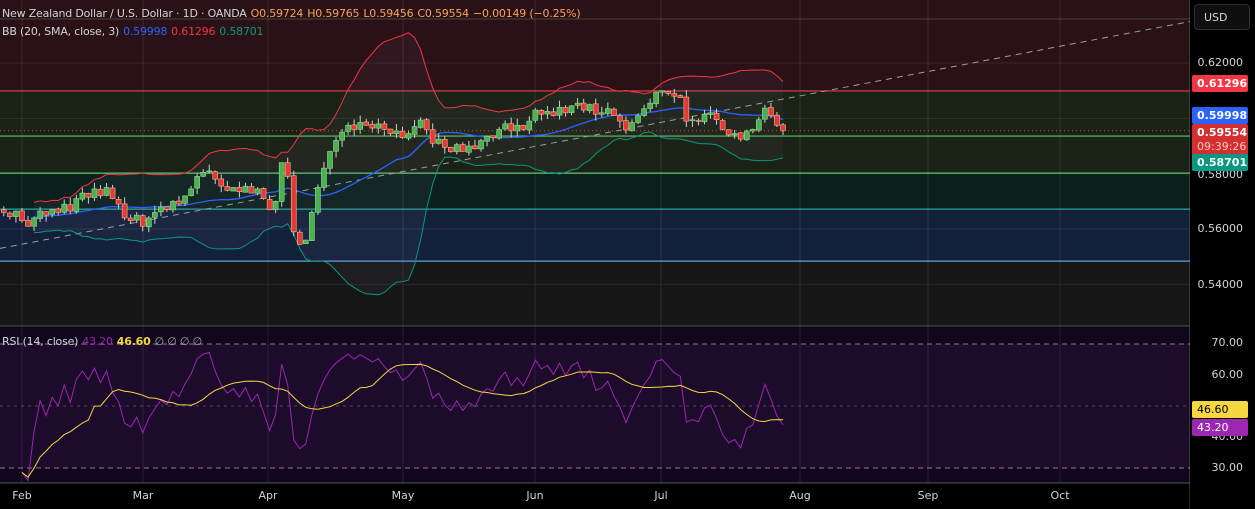  What do you see at coordinates (40, 341) in the screenshot?
I see `rsi-label: RSI (14, close)` at bounding box center [40, 341].